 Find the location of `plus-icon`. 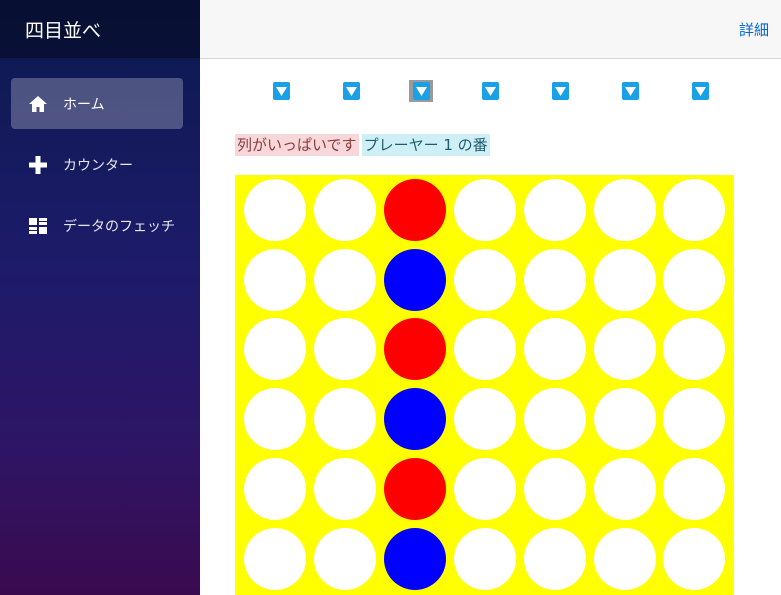

plus-icon is located at coordinates (38, 165).